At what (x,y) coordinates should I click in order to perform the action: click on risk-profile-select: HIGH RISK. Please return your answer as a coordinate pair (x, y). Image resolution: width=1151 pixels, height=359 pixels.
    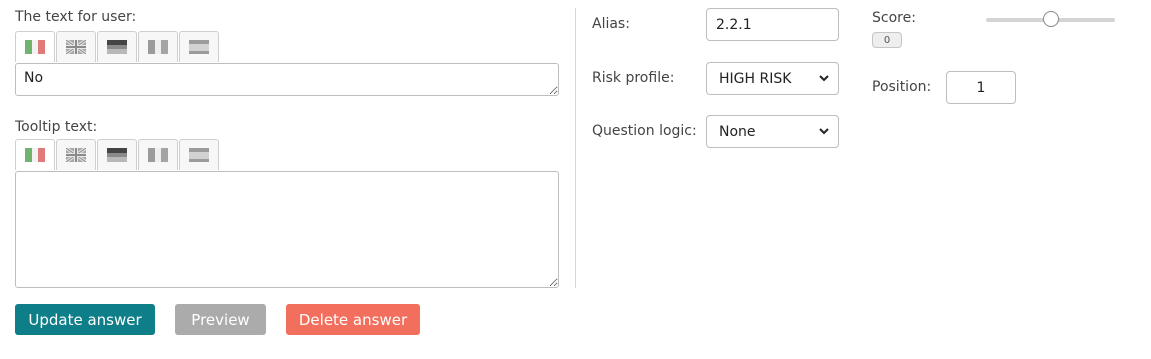
    Looking at the image, I should click on (772, 78).